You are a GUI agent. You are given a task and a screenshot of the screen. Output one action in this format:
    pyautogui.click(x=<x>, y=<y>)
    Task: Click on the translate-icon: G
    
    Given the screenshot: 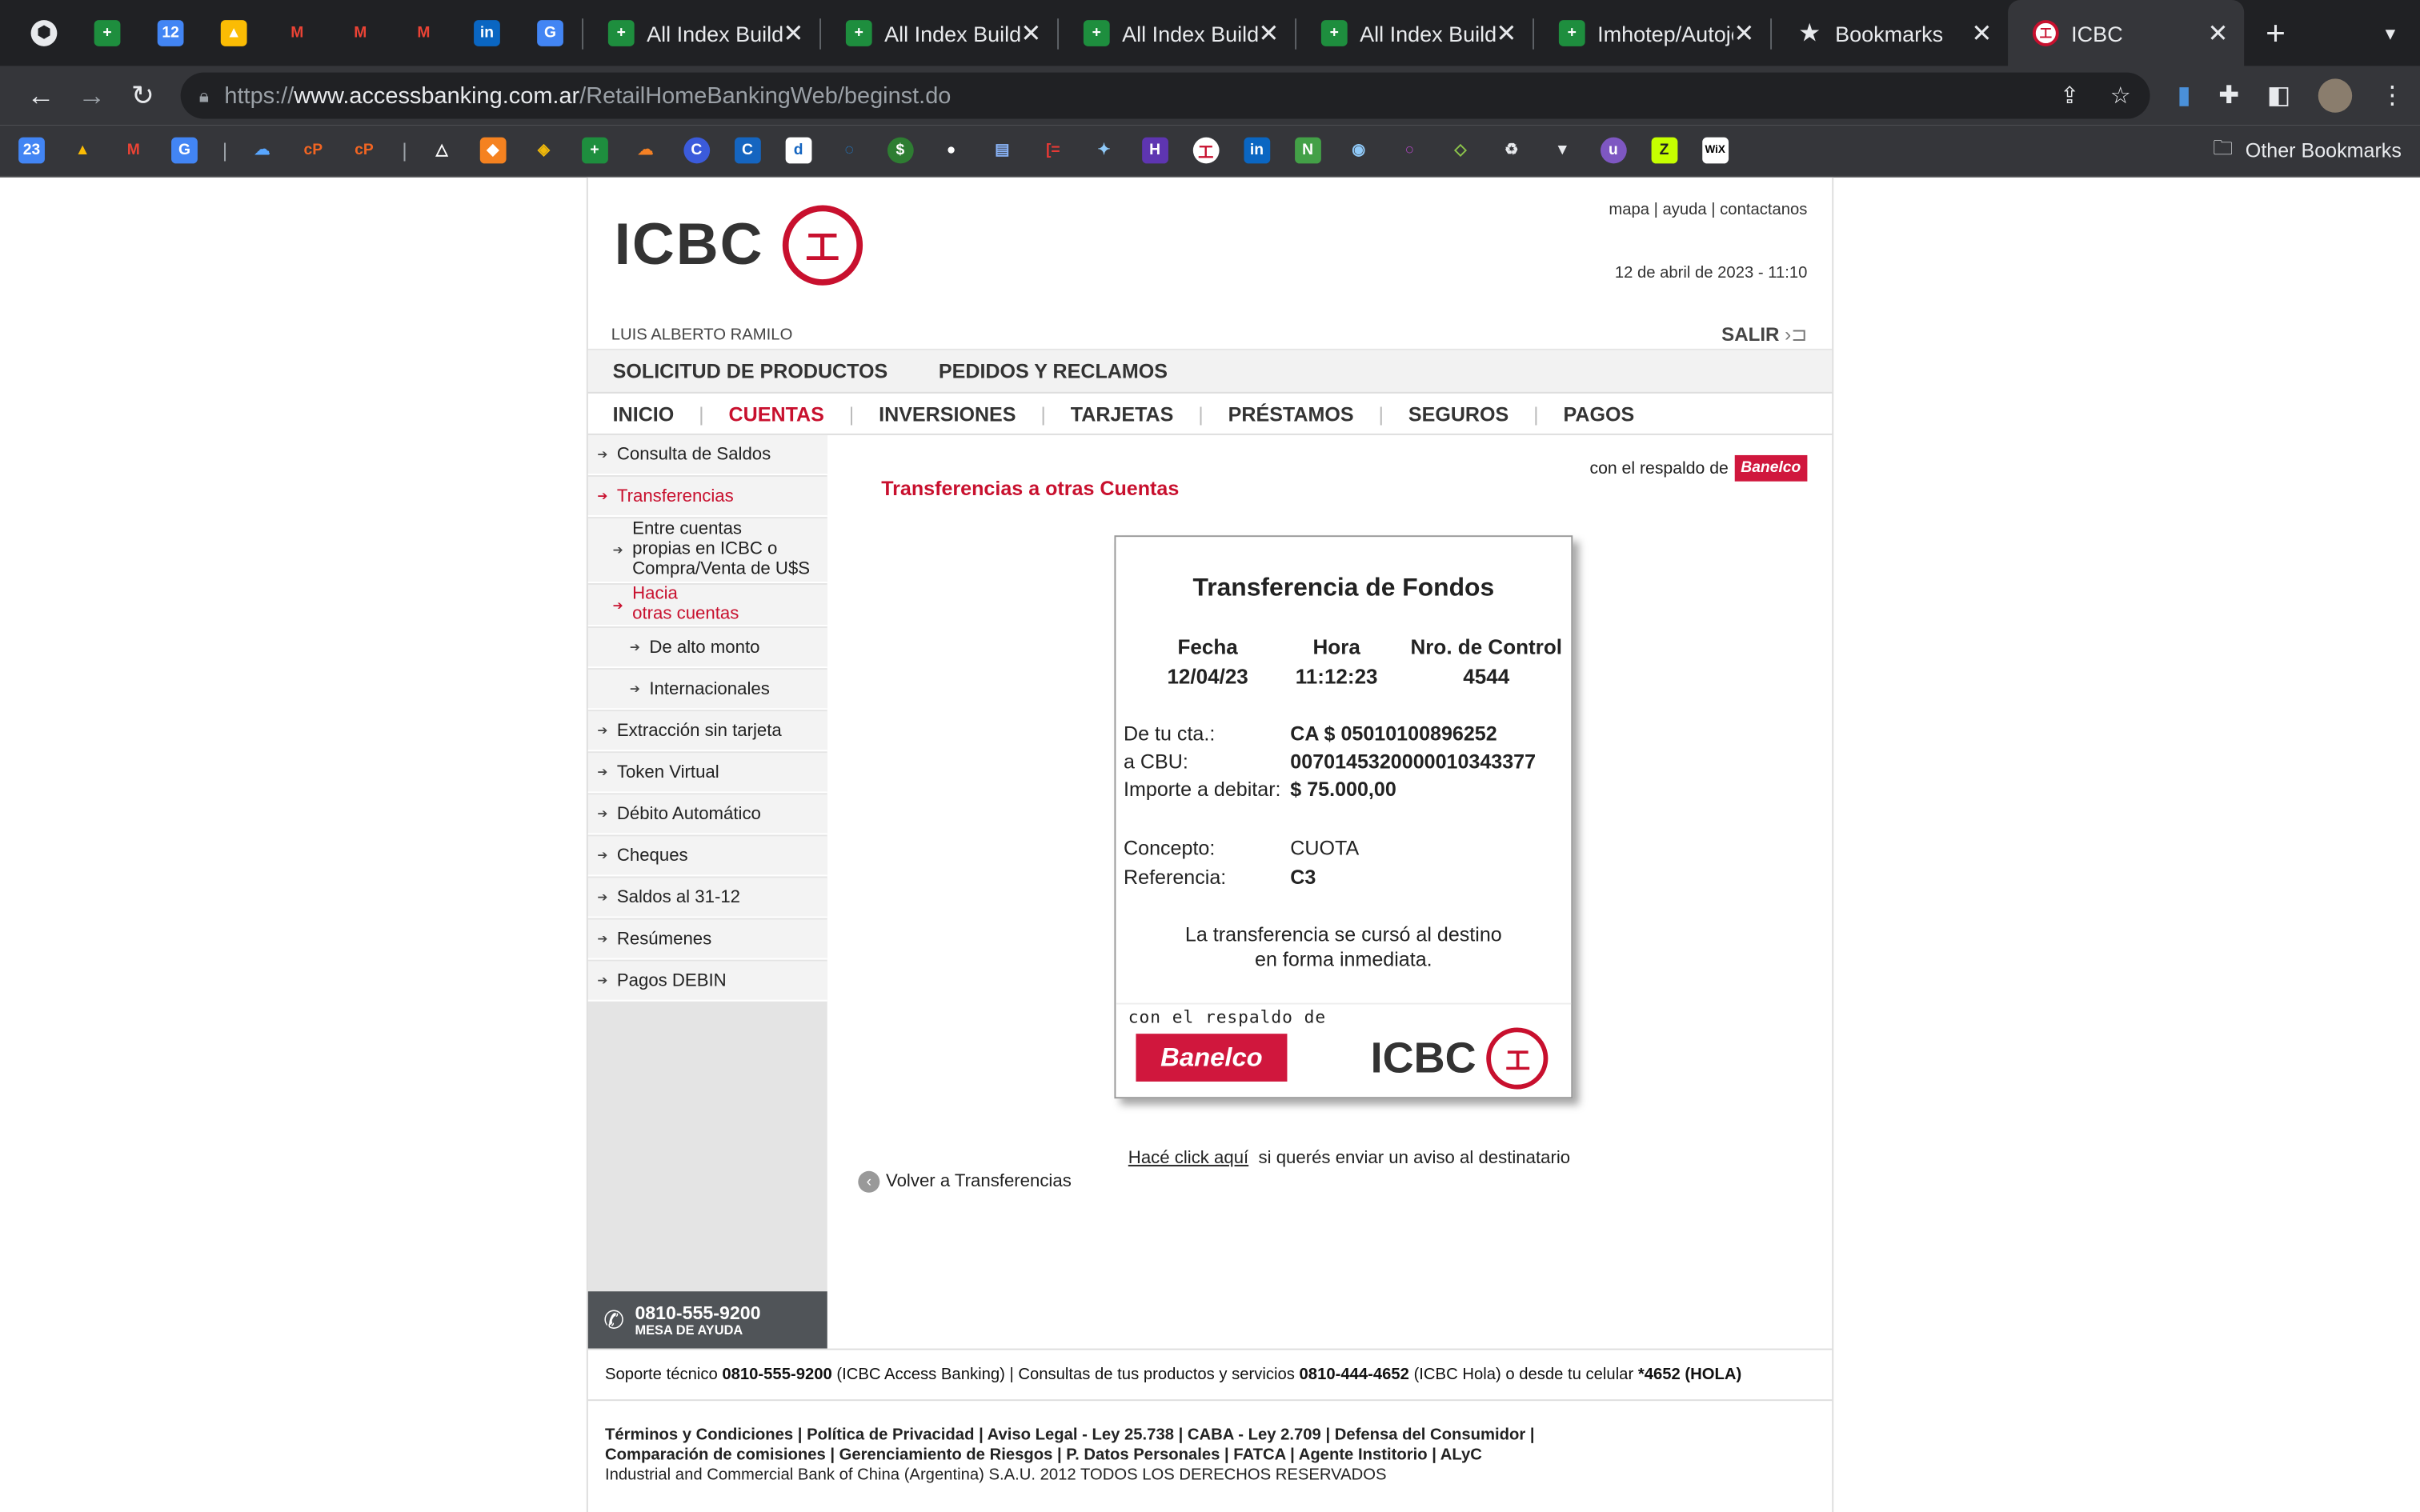 What is the action you would take?
    pyautogui.click(x=184, y=150)
    